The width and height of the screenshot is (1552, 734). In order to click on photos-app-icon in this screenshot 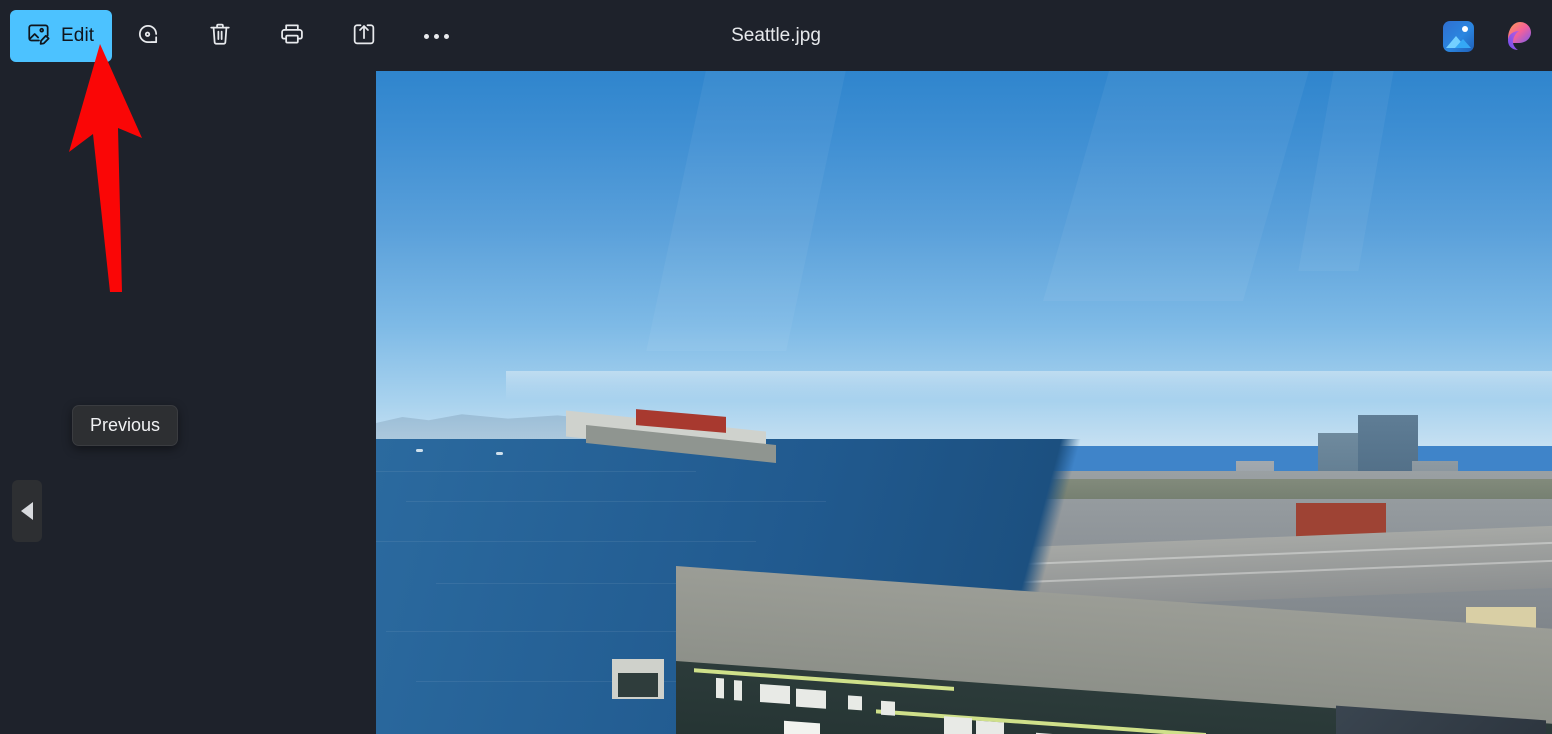, I will do `click(1458, 36)`.